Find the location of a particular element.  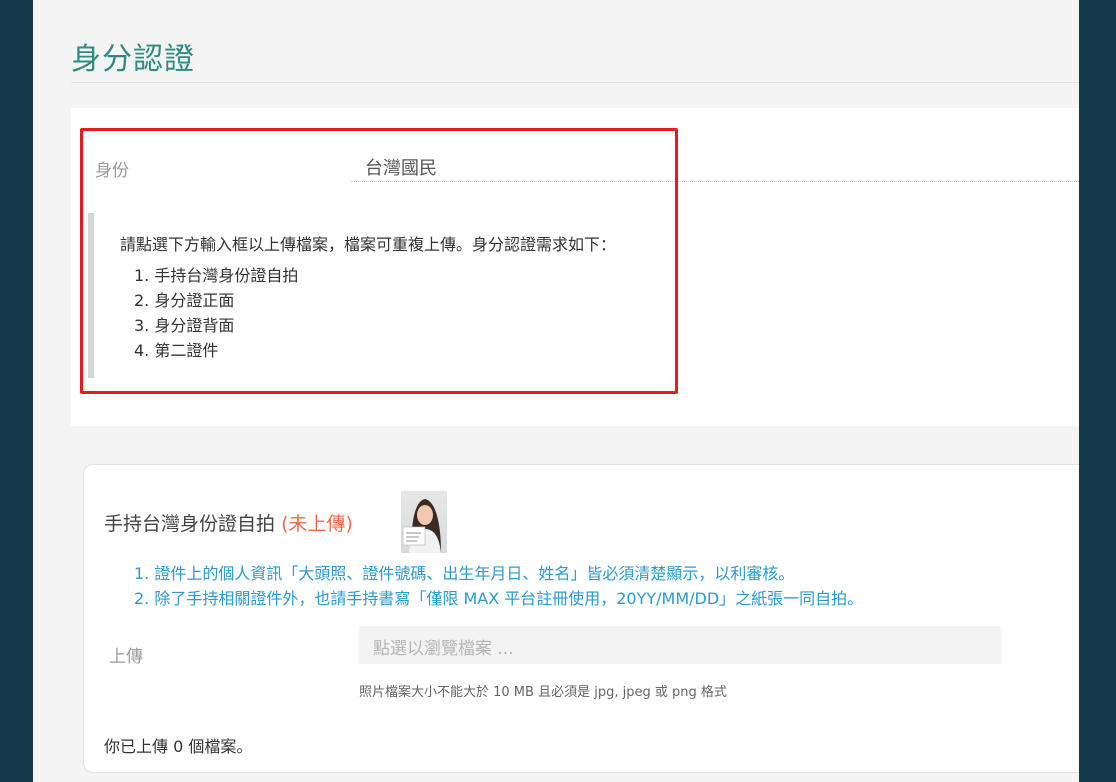

upload-hint: 照片檔案大小不能大於 10 MB 且必須是 jpg, jpeg 或 png 格式 is located at coordinates (543, 692).